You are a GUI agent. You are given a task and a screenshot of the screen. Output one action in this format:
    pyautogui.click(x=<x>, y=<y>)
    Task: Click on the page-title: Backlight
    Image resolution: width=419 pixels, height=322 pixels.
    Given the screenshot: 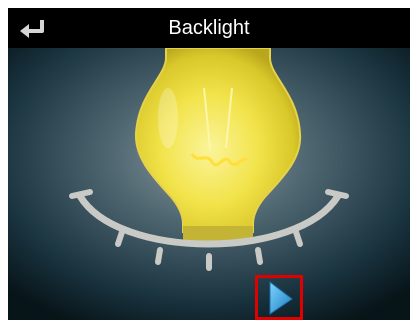 What is the action you would take?
    pyautogui.click(x=209, y=28)
    